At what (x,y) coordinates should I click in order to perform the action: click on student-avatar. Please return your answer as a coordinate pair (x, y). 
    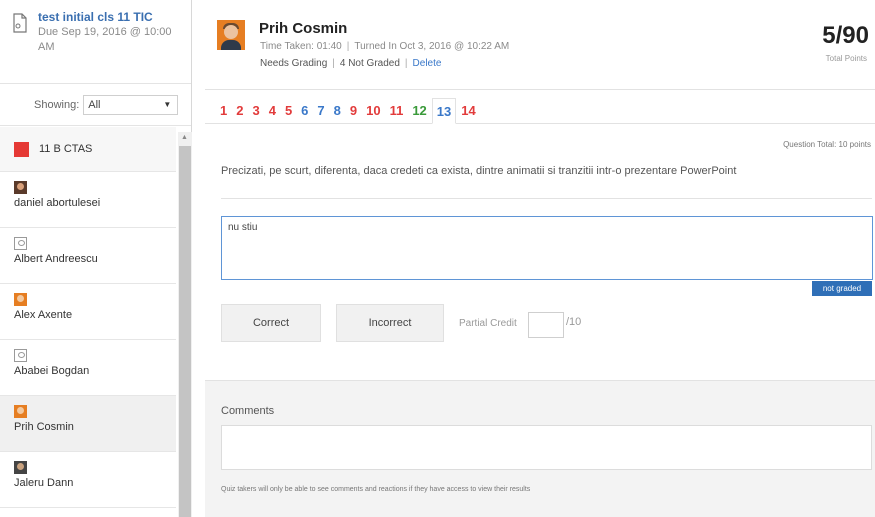
    Looking at the image, I should click on (231, 35).